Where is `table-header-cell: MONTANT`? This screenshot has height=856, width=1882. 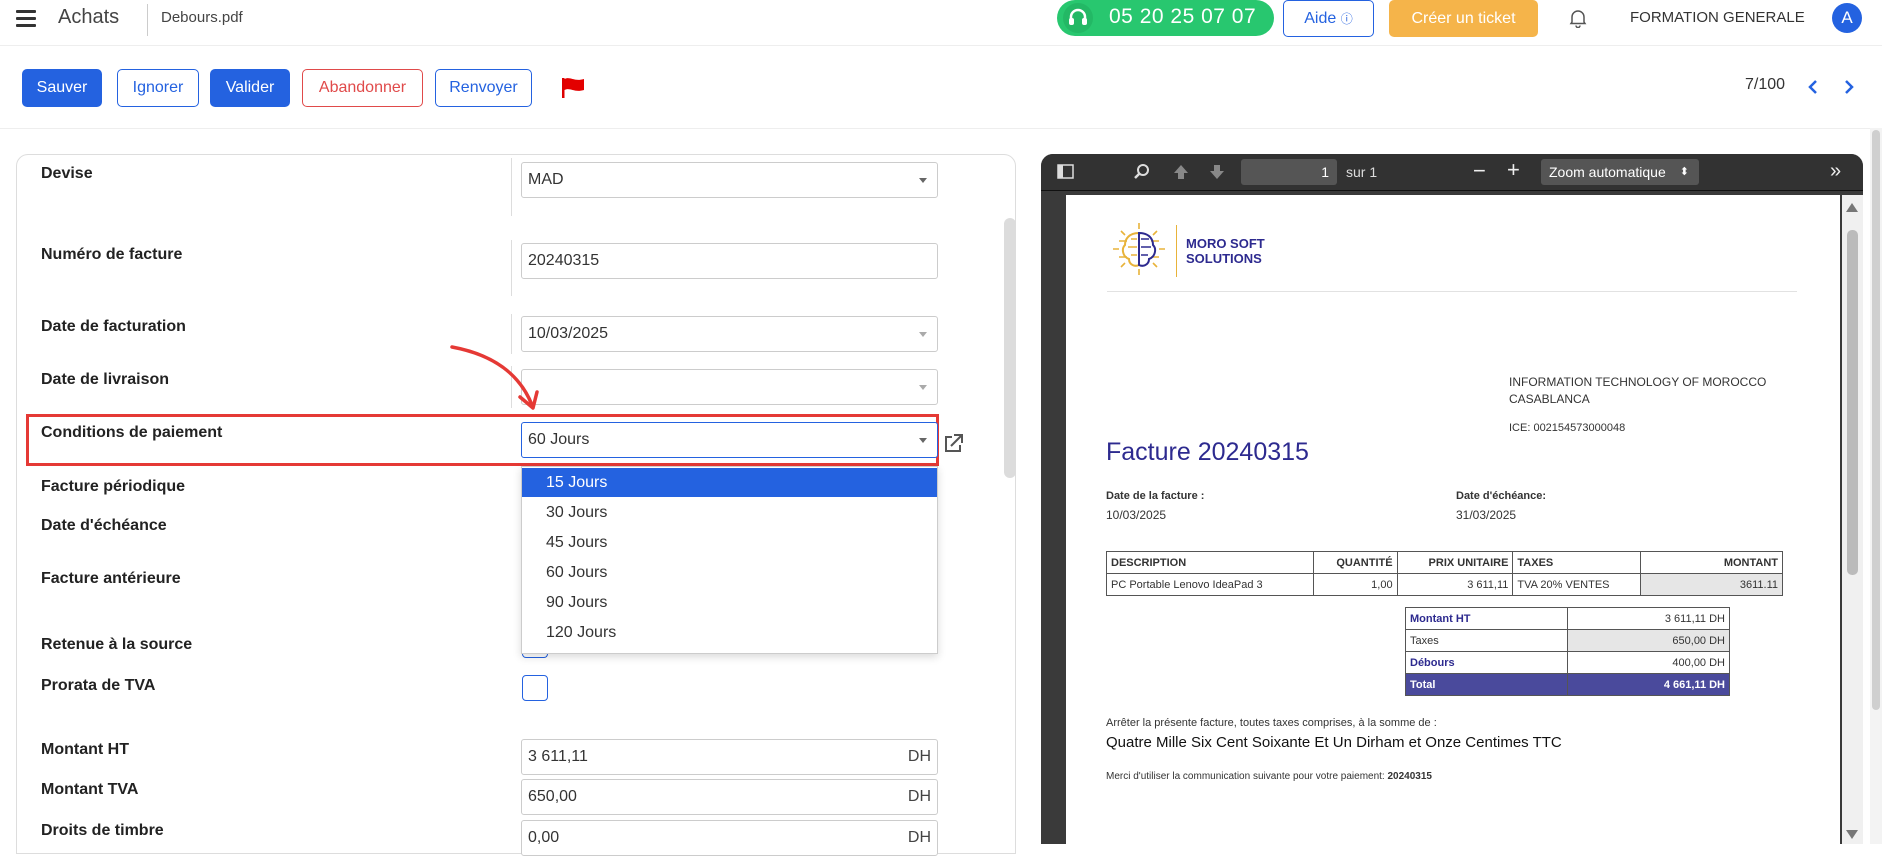 table-header-cell: MONTANT is located at coordinates (1711, 562).